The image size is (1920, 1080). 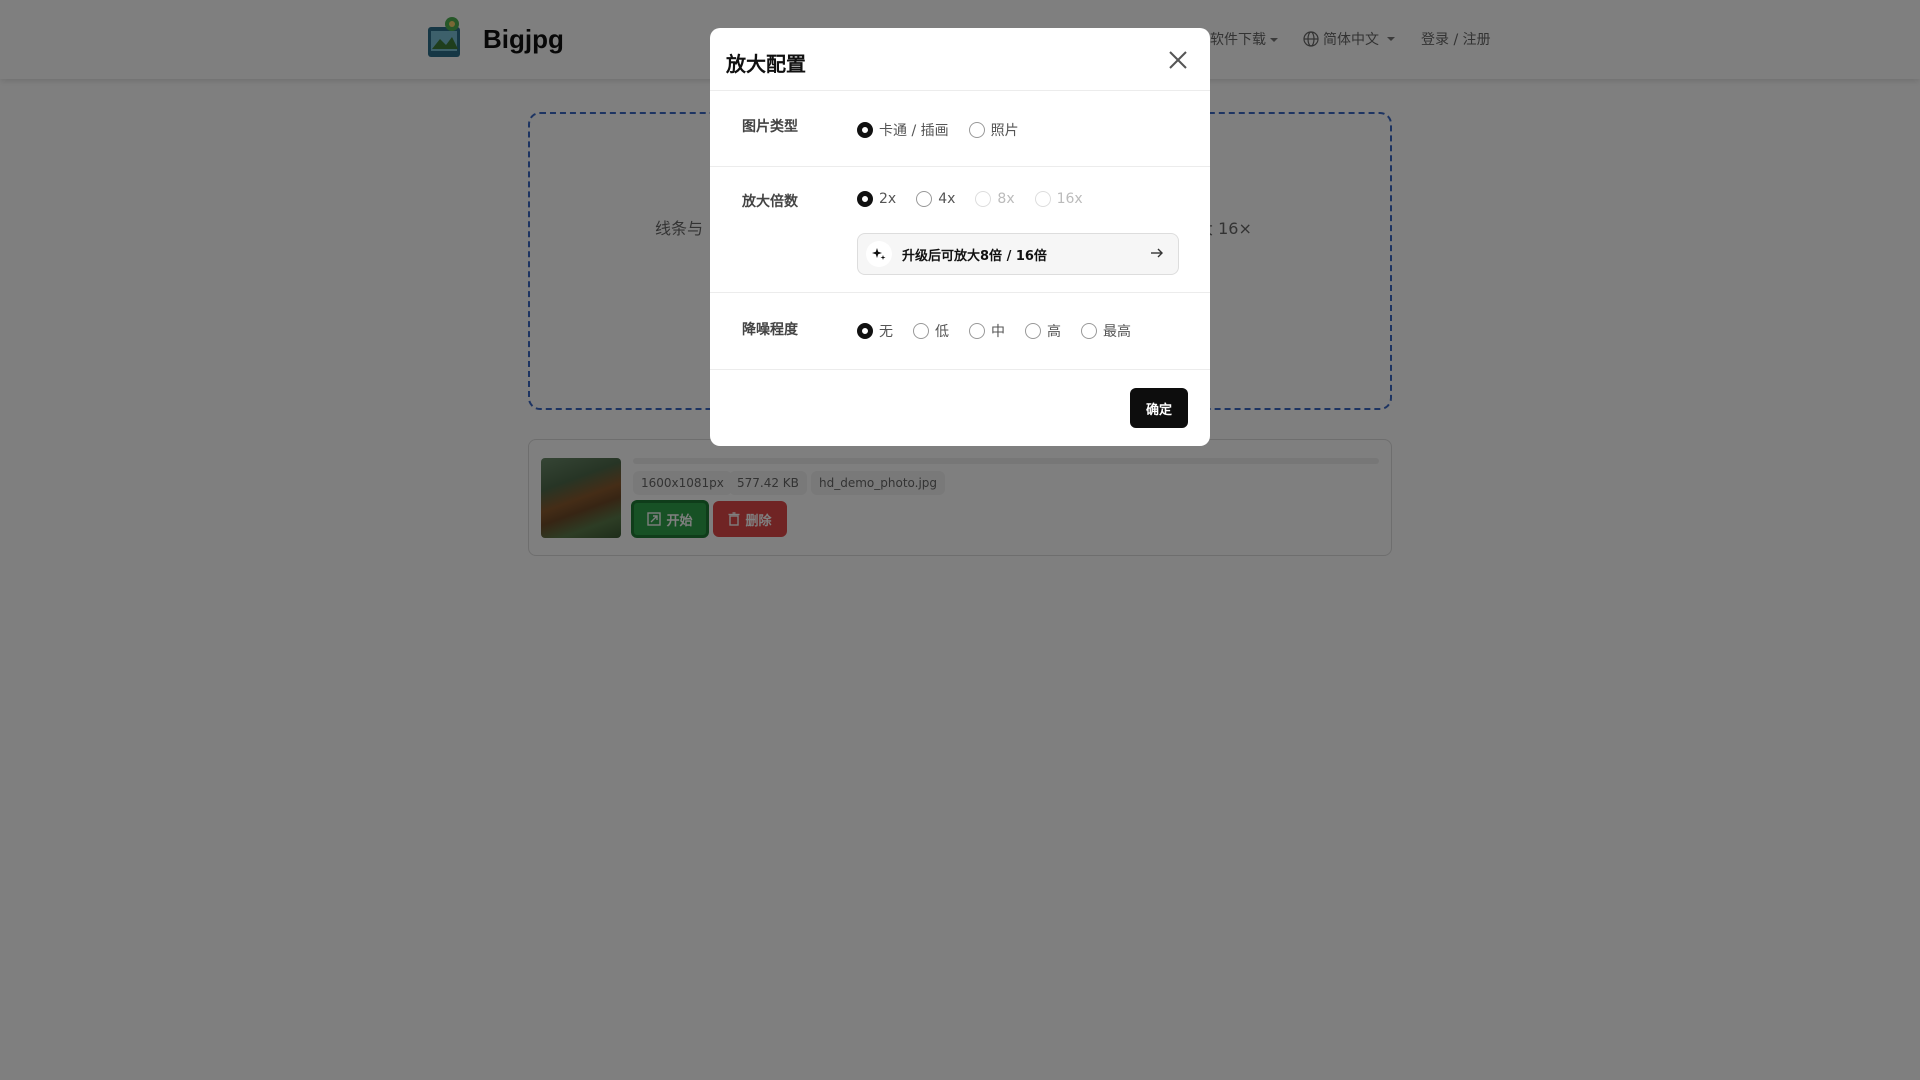 What do you see at coordinates (888, 199) in the screenshot?
I see `radio-2x-label: 2x` at bounding box center [888, 199].